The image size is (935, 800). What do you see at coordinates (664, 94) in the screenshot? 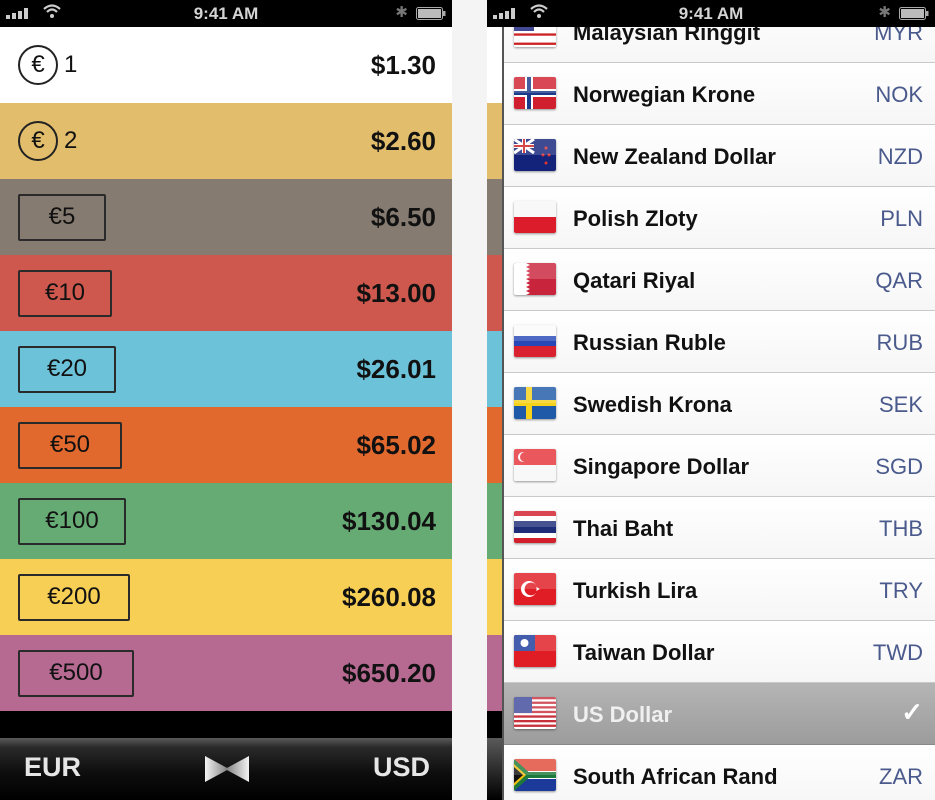
I see `currency-name: Norwegian Krone` at bounding box center [664, 94].